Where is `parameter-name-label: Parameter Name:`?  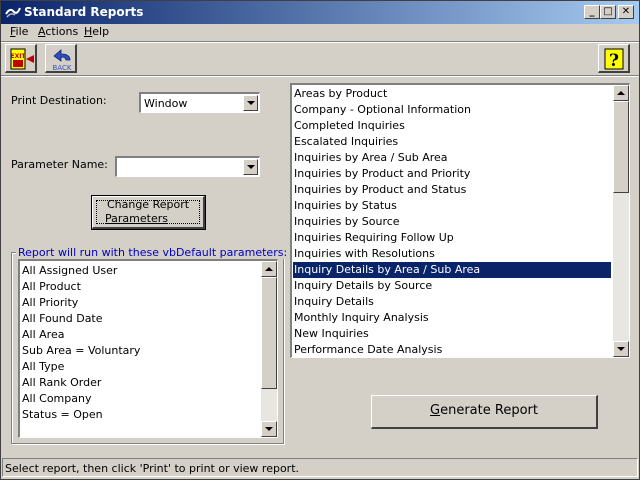
parameter-name-label: Parameter Name: is located at coordinates (59, 164).